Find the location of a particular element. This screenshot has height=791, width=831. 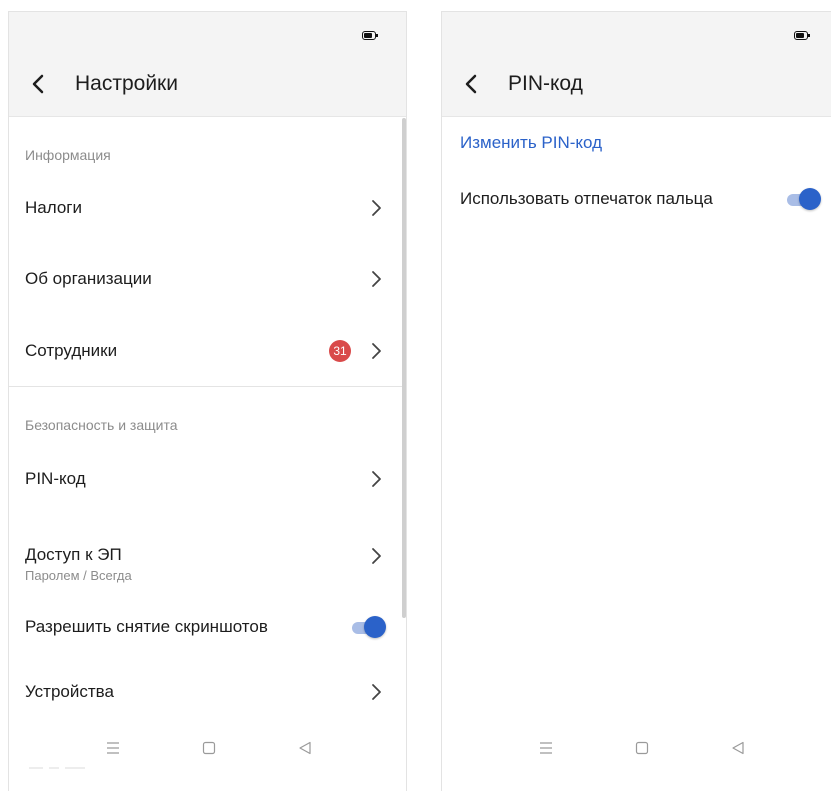

settings-item-label: Разрешить снятие скриншотов is located at coordinates (146, 626).